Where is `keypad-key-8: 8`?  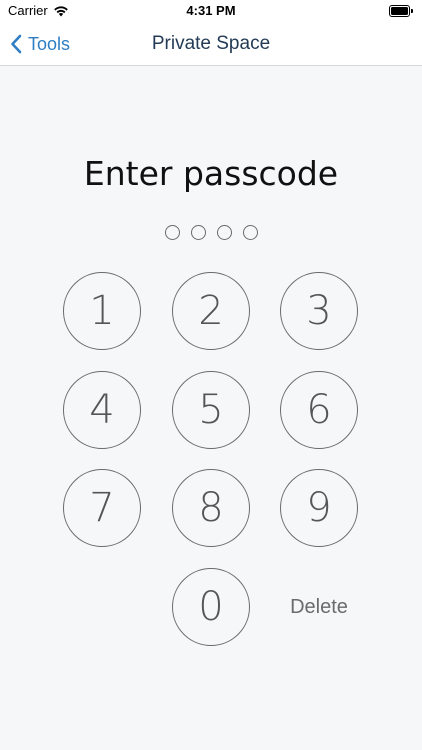
keypad-key-8: 8 is located at coordinates (211, 508).